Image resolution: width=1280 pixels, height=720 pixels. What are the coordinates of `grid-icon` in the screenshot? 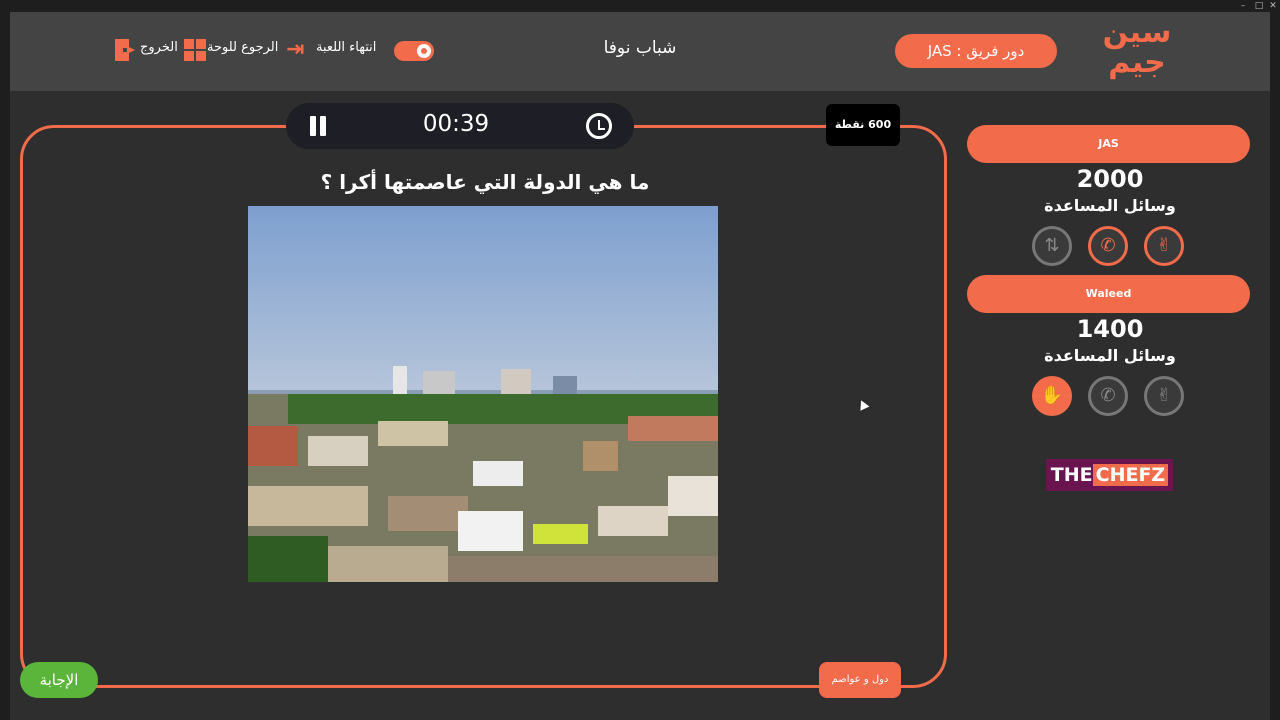 It's located at (195, 52).